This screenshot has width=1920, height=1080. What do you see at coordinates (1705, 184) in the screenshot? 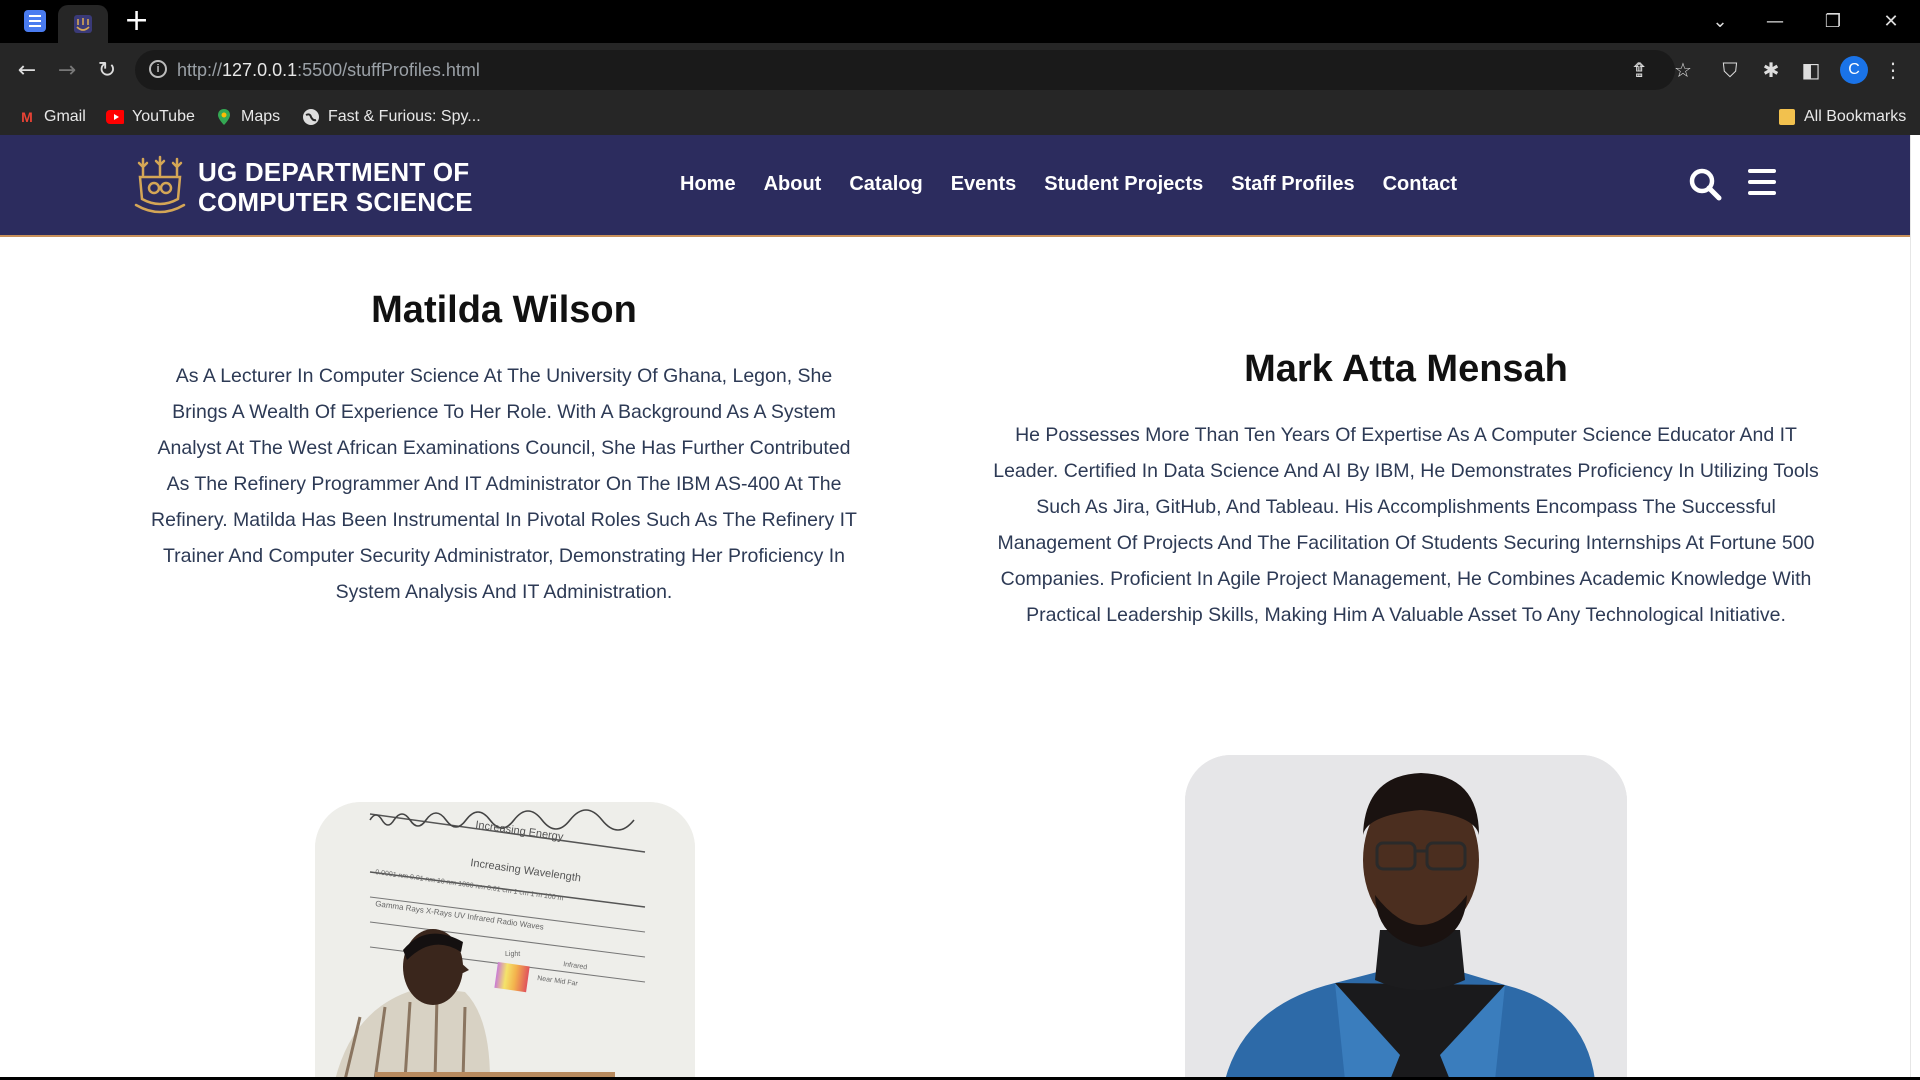
I see `search-icon` at bounding box center [1705, 184].